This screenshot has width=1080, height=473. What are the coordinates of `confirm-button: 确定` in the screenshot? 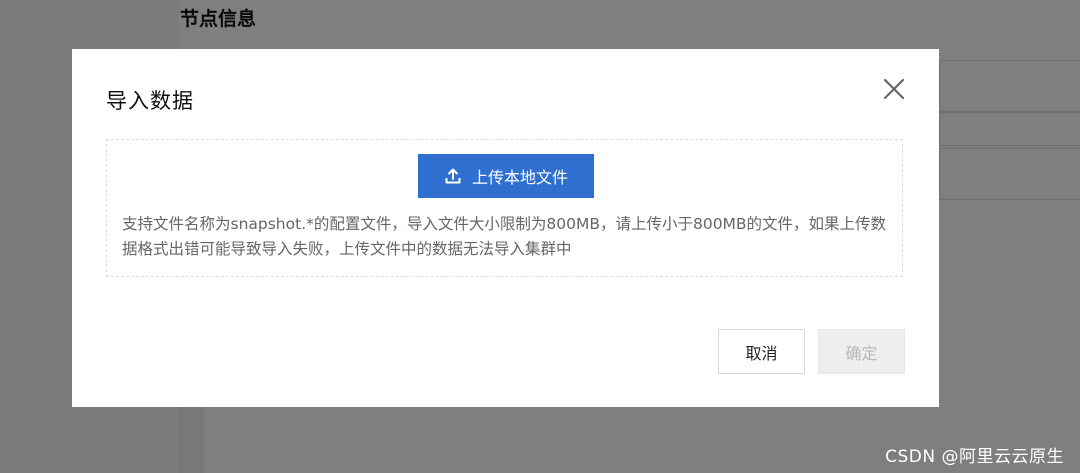 It's located at (861, 351).